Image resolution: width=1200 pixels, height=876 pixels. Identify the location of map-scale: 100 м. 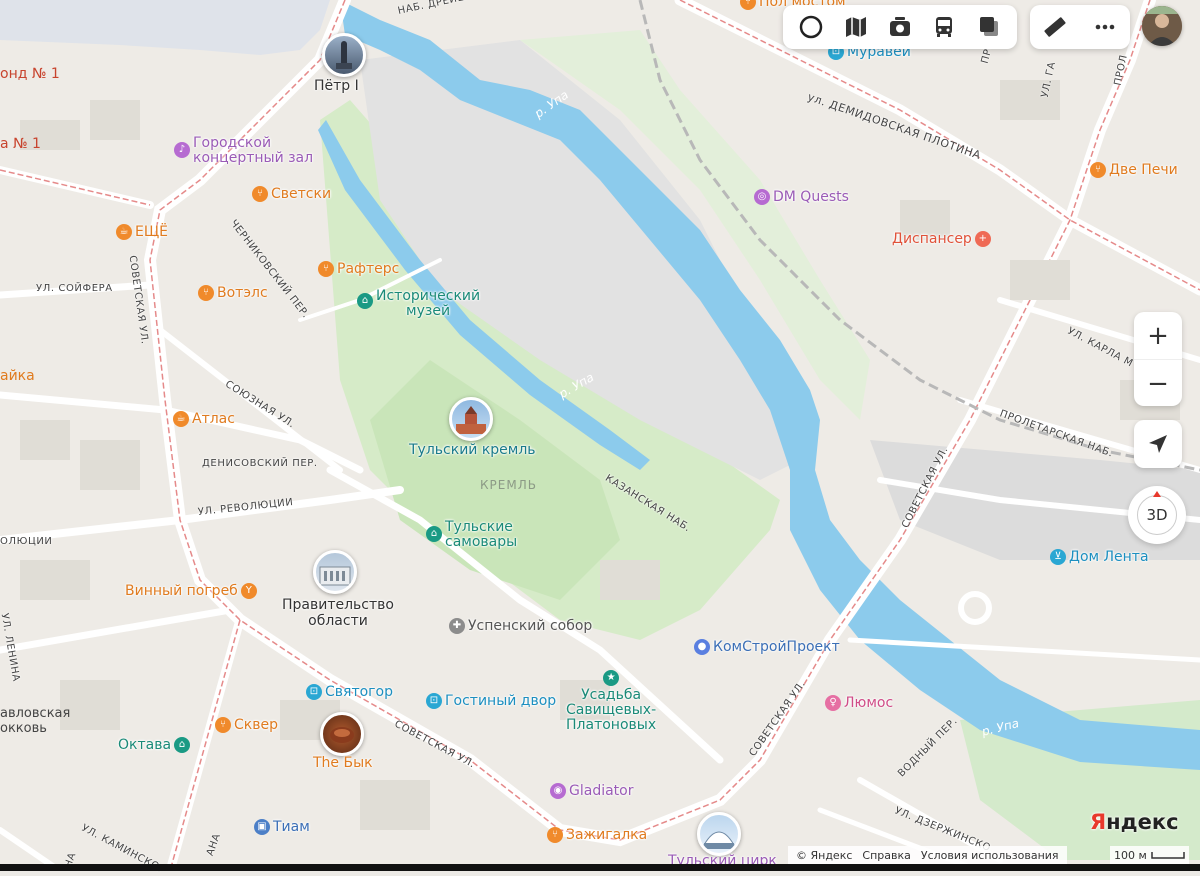
(1149, 855).